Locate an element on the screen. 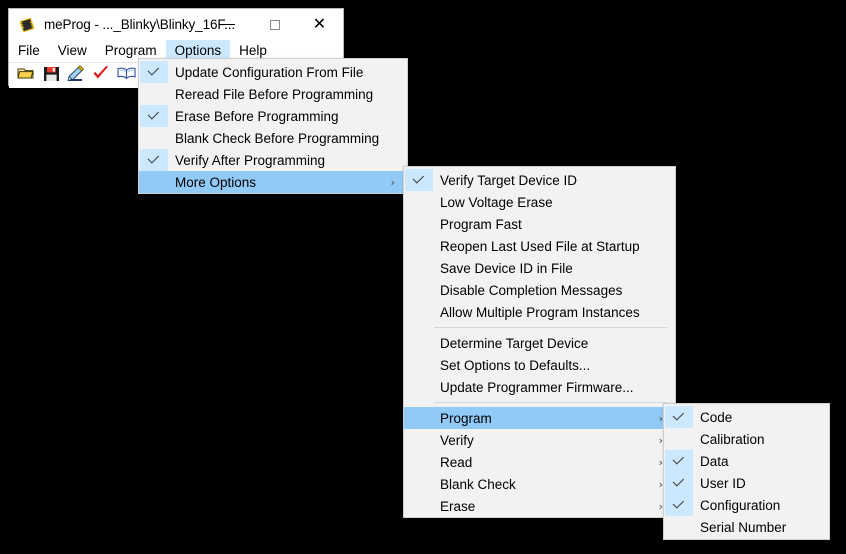 The image size is (846, 554). read-device-button is located at coordinates (126, 76).